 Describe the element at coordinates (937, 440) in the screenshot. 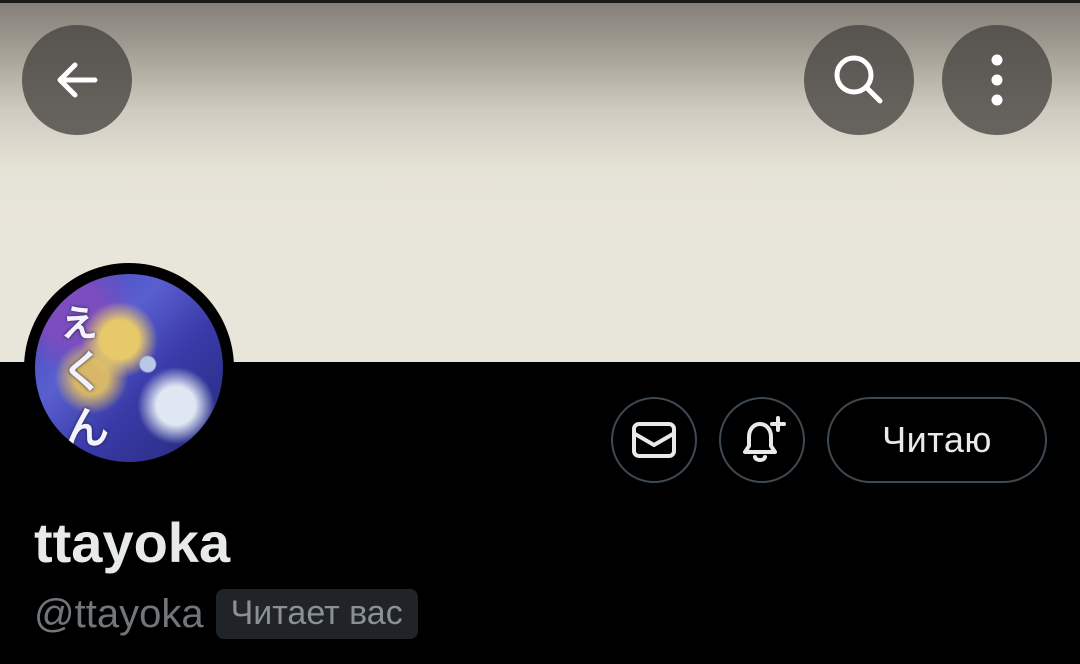

I see `following-button: Читаю` at that location.